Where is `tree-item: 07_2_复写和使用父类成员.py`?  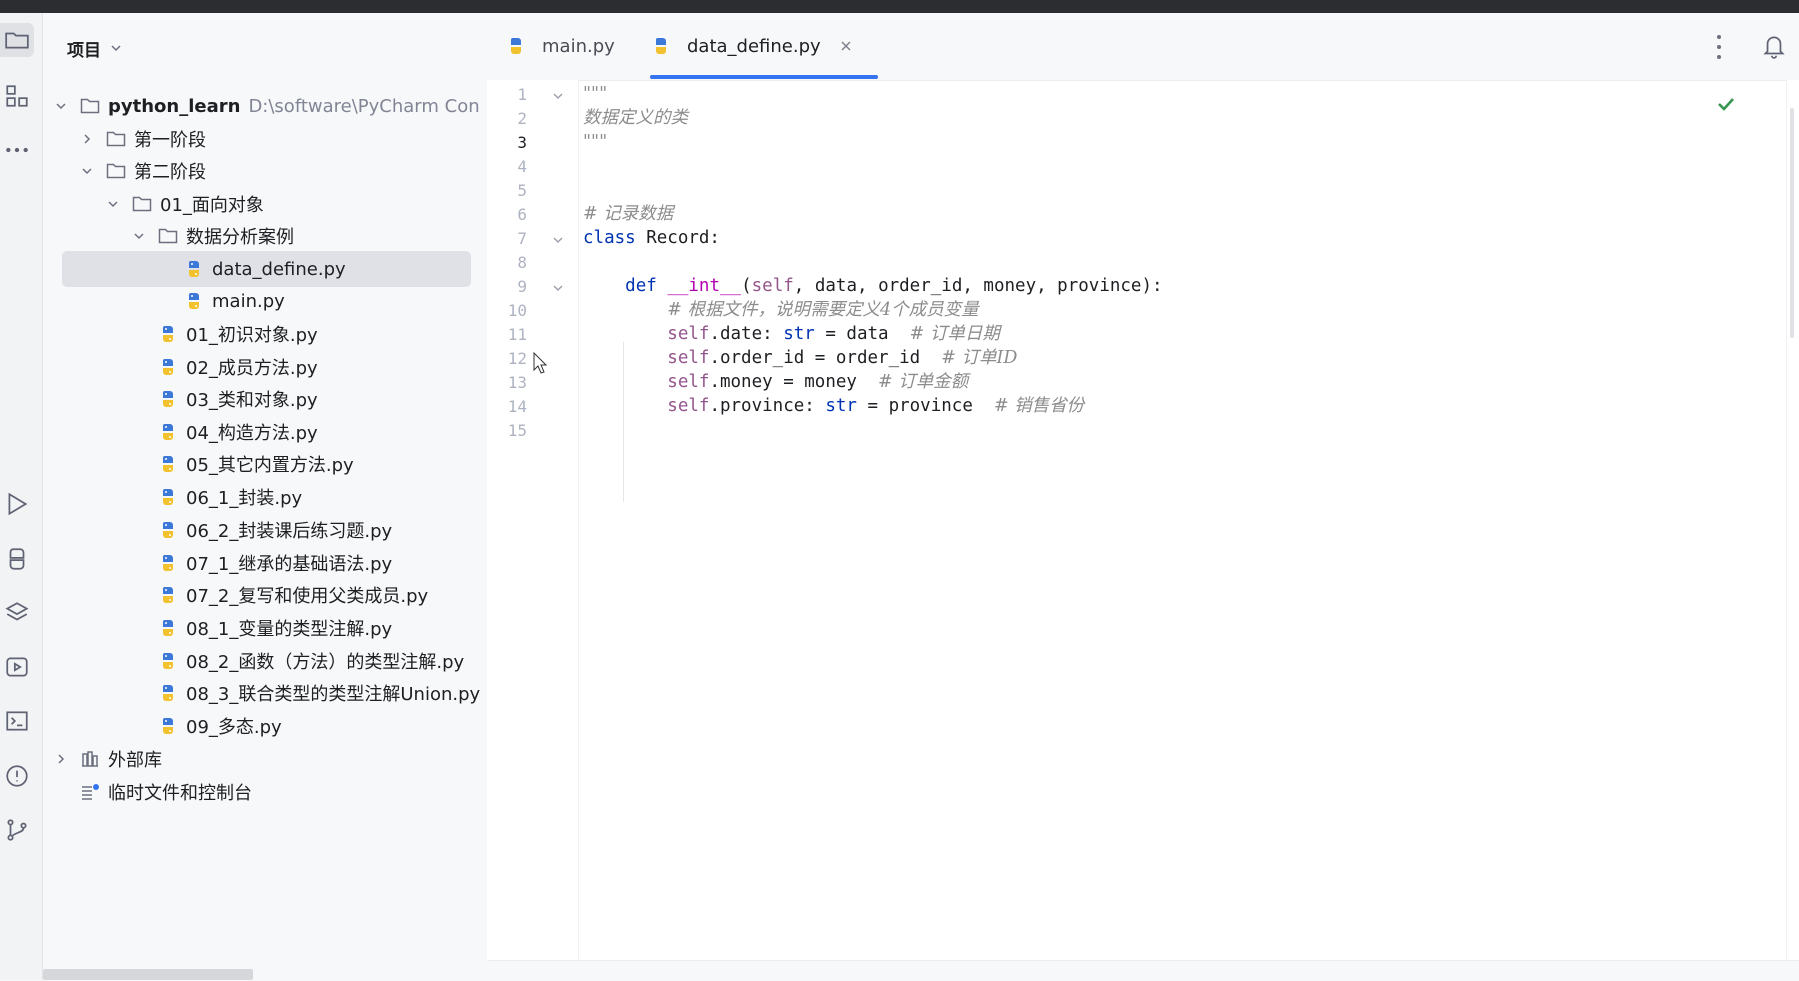
tree-item: 07_2_复写和使用父类成员.py is located at coordinates (265, 595).